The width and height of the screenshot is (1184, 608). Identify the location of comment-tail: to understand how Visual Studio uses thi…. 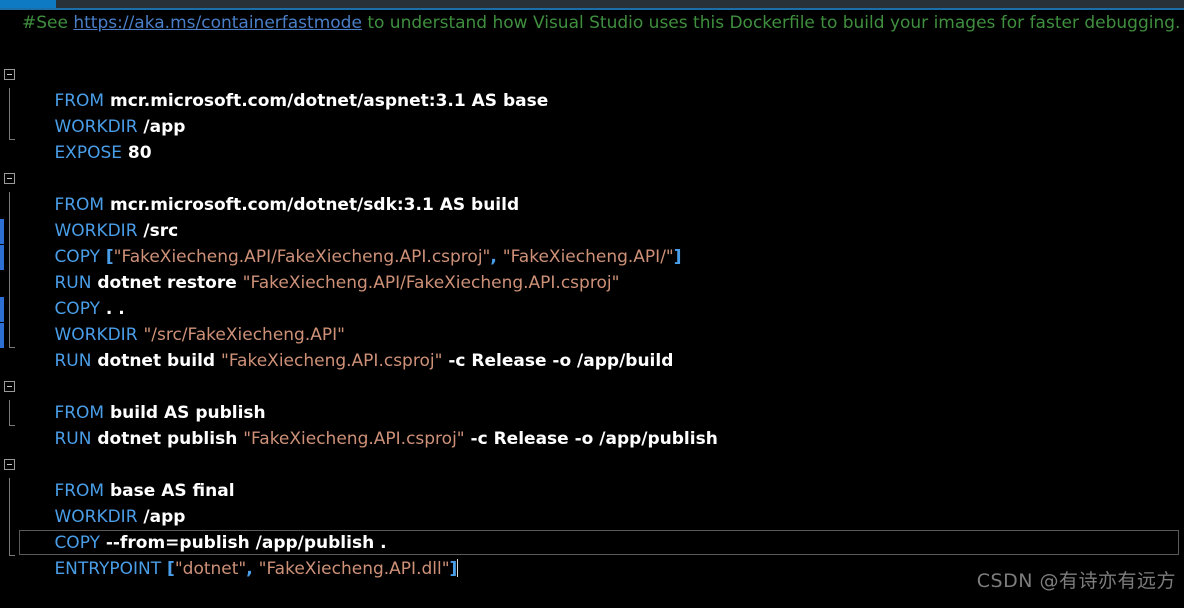
(771, 23).